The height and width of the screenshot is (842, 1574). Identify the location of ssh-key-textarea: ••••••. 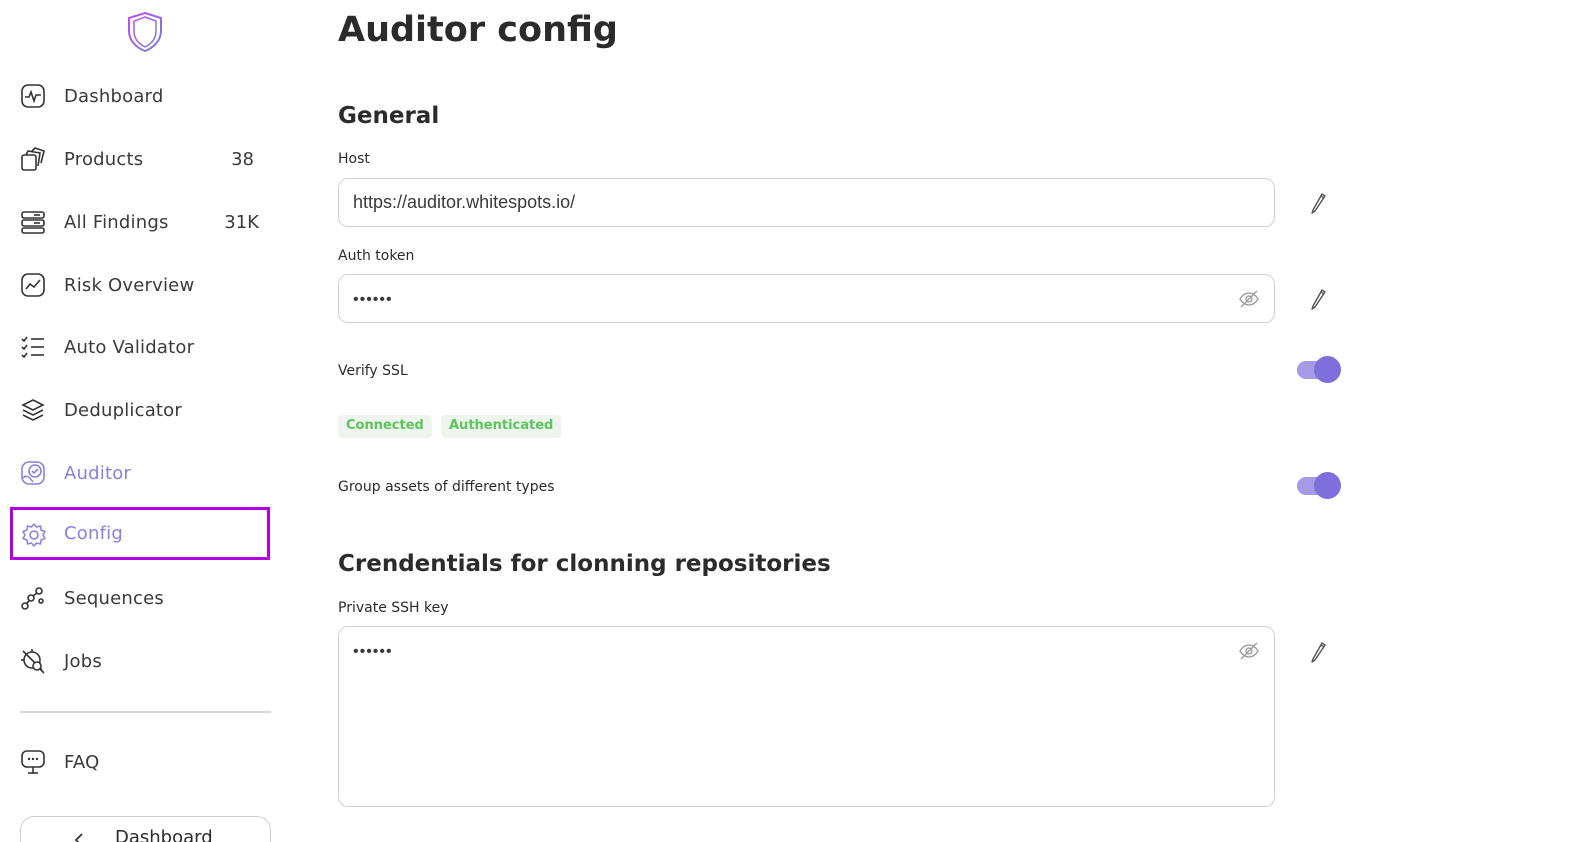
(806, 716).